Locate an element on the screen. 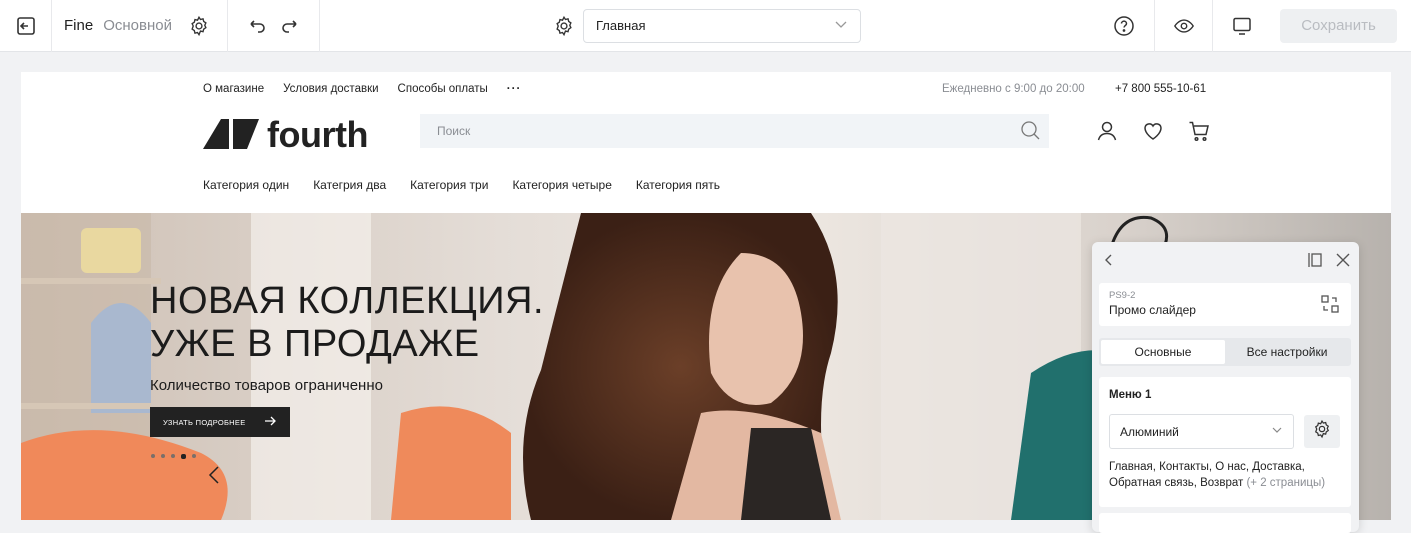 The height and width of the screenshot is (533, 1411). tab-all-settings: Все настройки is located at coordinates (1287, 352).